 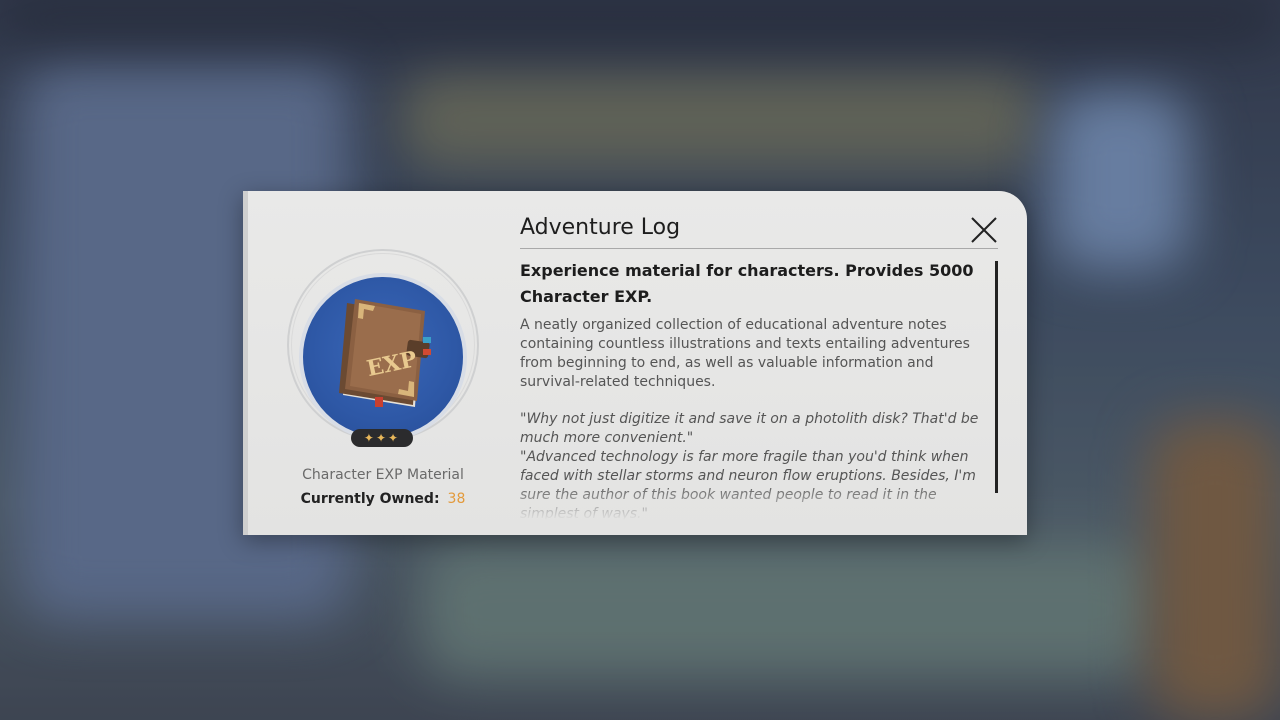 What do you see at coordinates (759, 248) in the screenshot?
I see `title-divider` at bounding box center [759, 248].